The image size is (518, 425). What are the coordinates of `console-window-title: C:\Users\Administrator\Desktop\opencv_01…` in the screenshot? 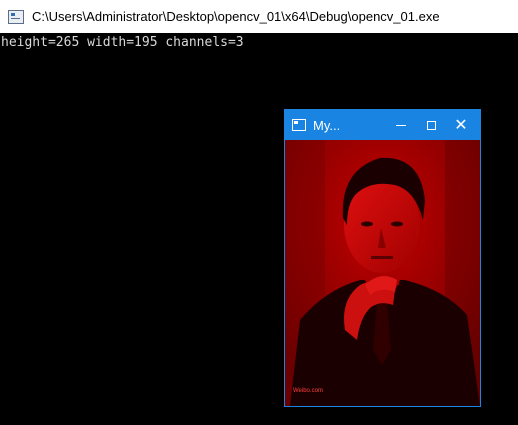 It's located at (236, 16).